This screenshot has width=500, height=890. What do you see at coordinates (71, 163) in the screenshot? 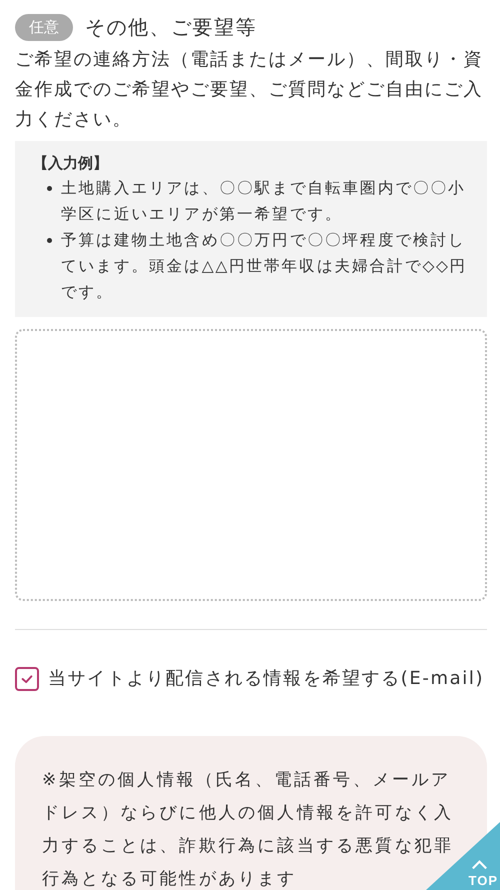
I see `example-heading: 【入力例】` at bounding box center [71, 163].